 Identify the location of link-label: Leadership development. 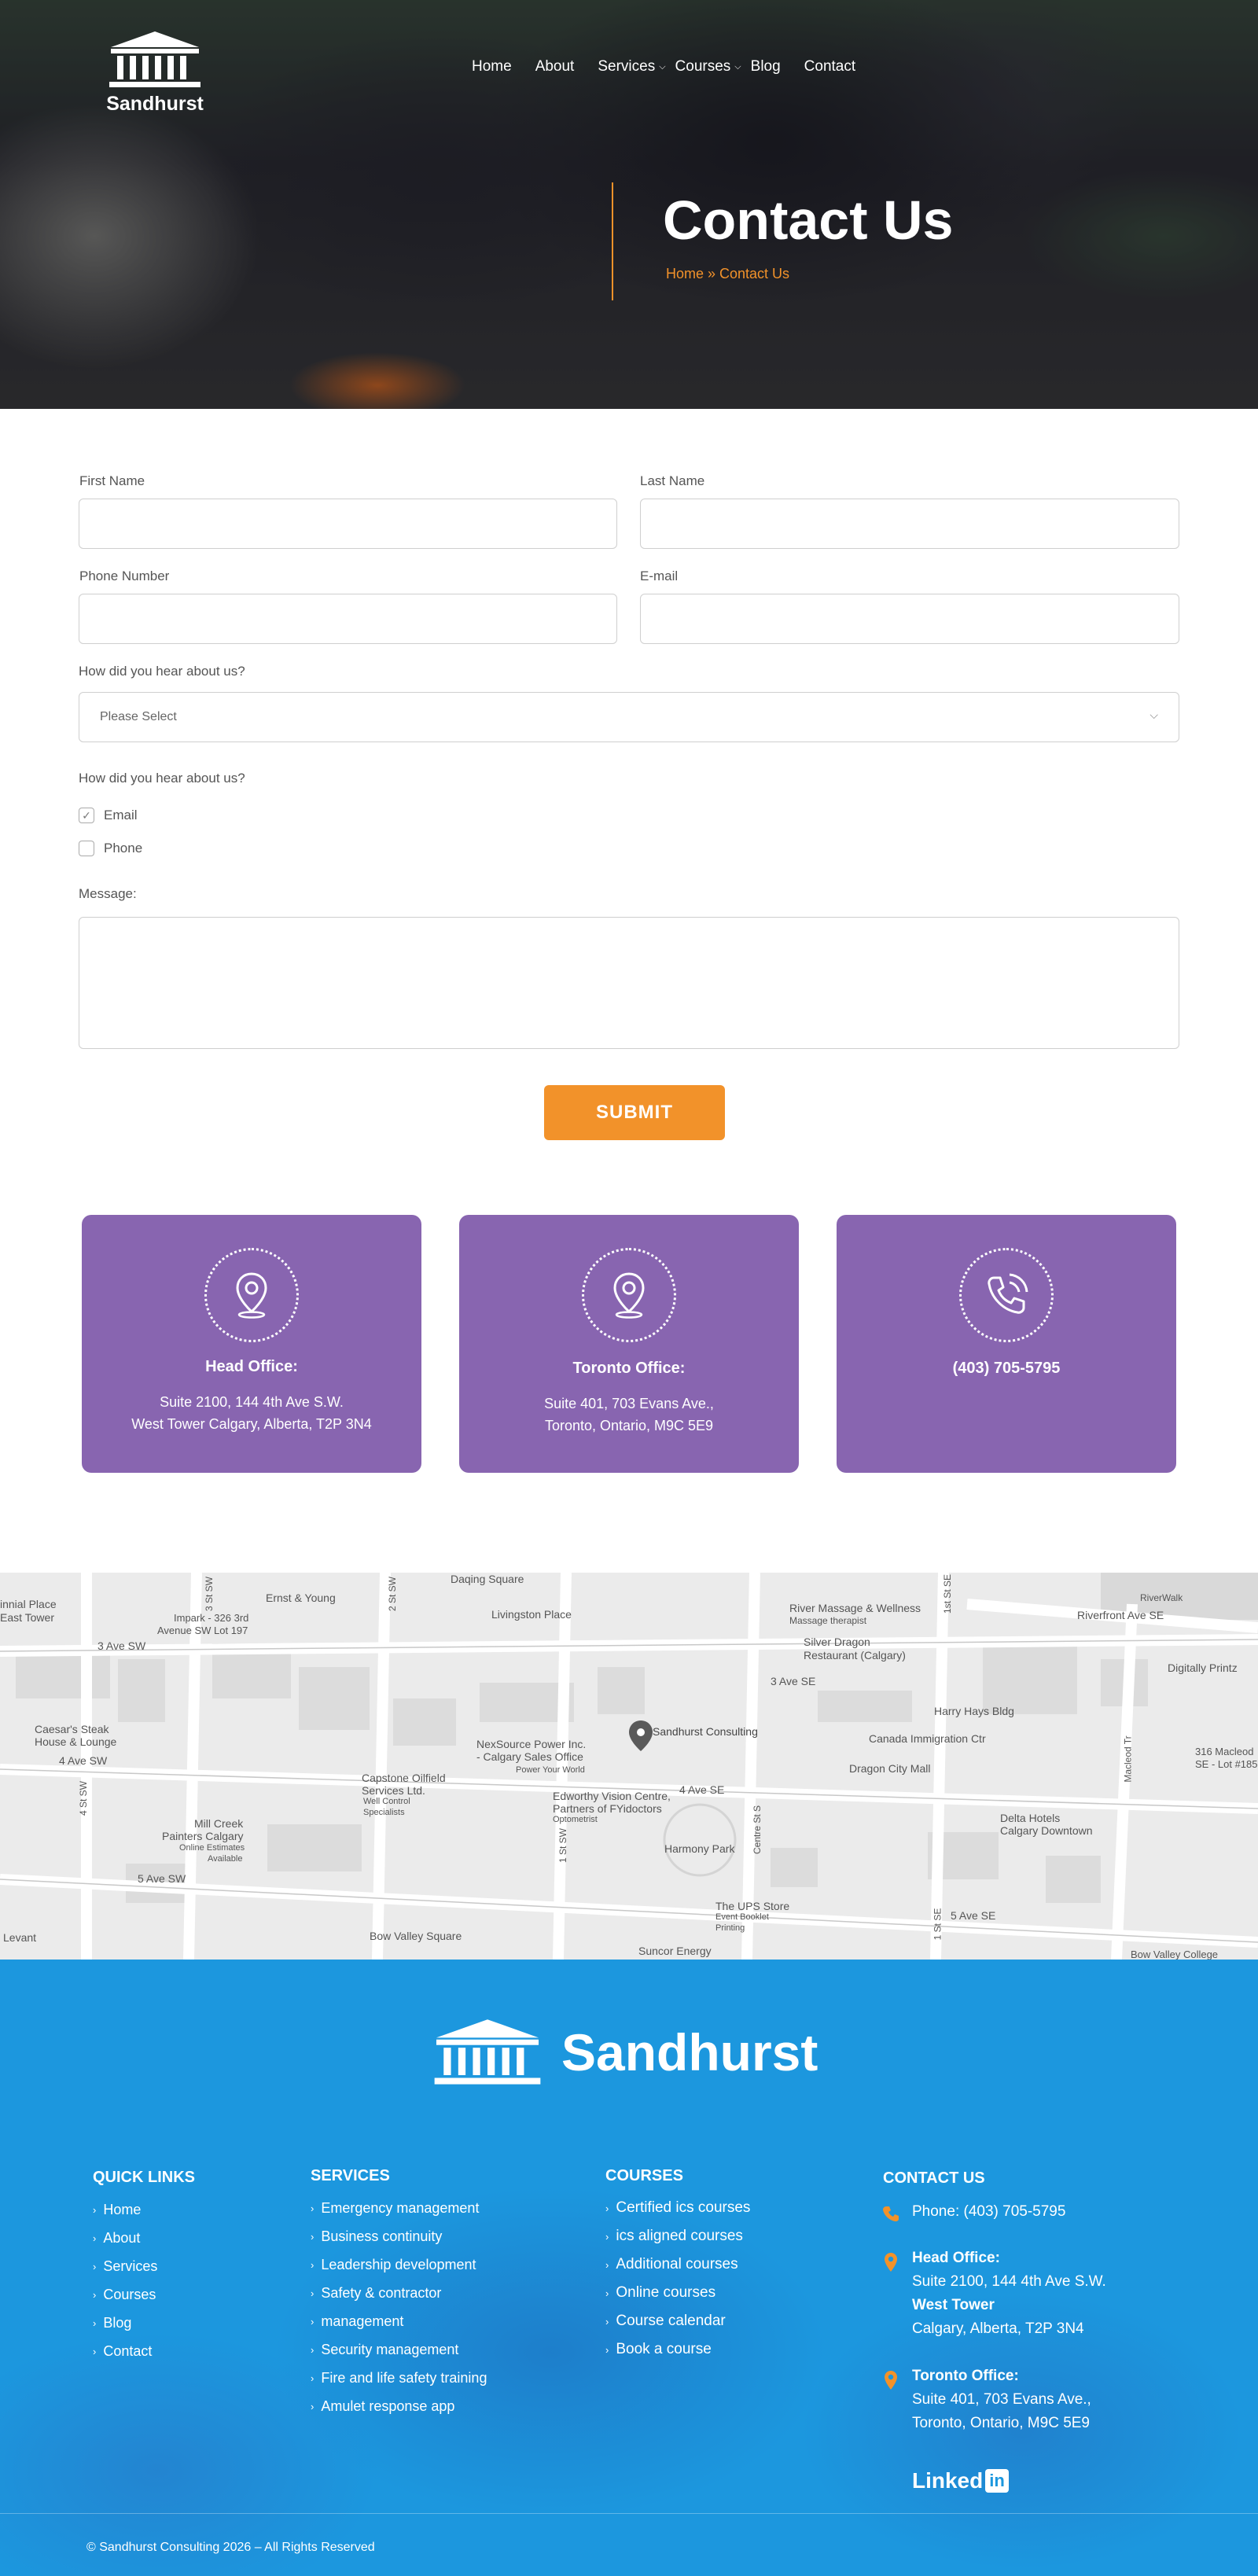
(398, 2264).